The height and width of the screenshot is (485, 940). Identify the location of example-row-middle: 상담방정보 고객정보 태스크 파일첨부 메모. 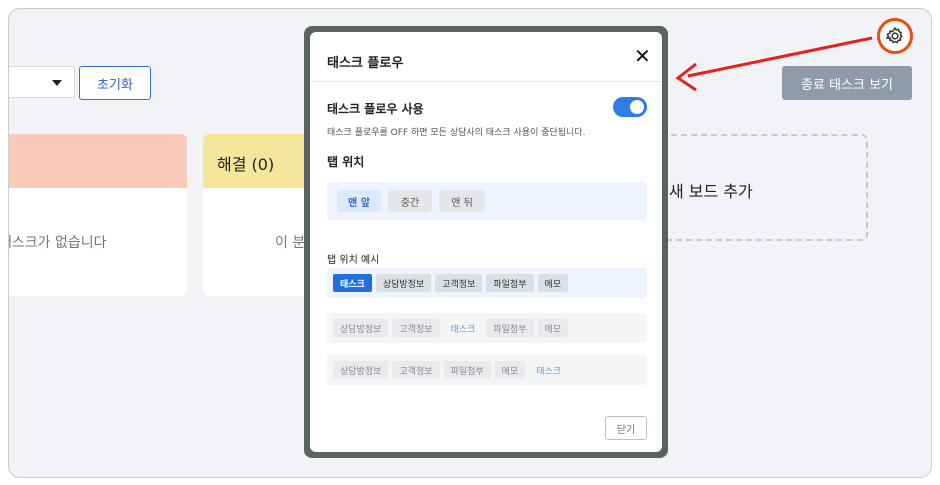
(487, 328).